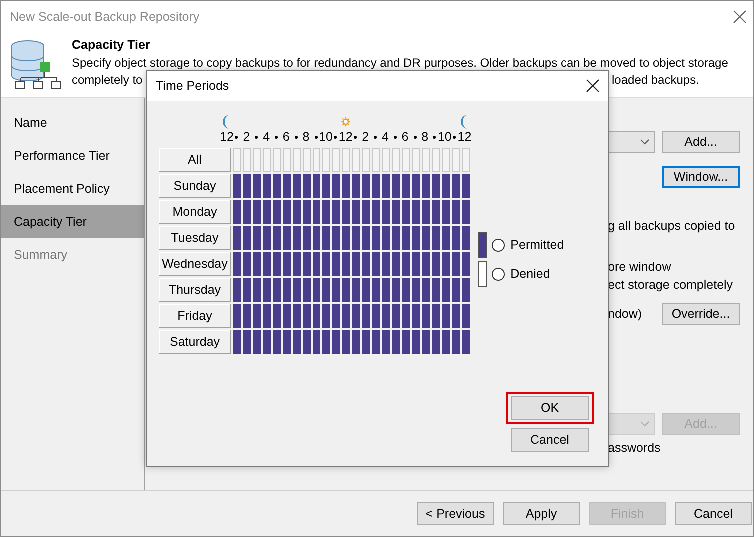 Image resolution: width=754 pixels, height=537 pixels. I want to click on sidebar-item: Capacity Tier, so click(72, 221).